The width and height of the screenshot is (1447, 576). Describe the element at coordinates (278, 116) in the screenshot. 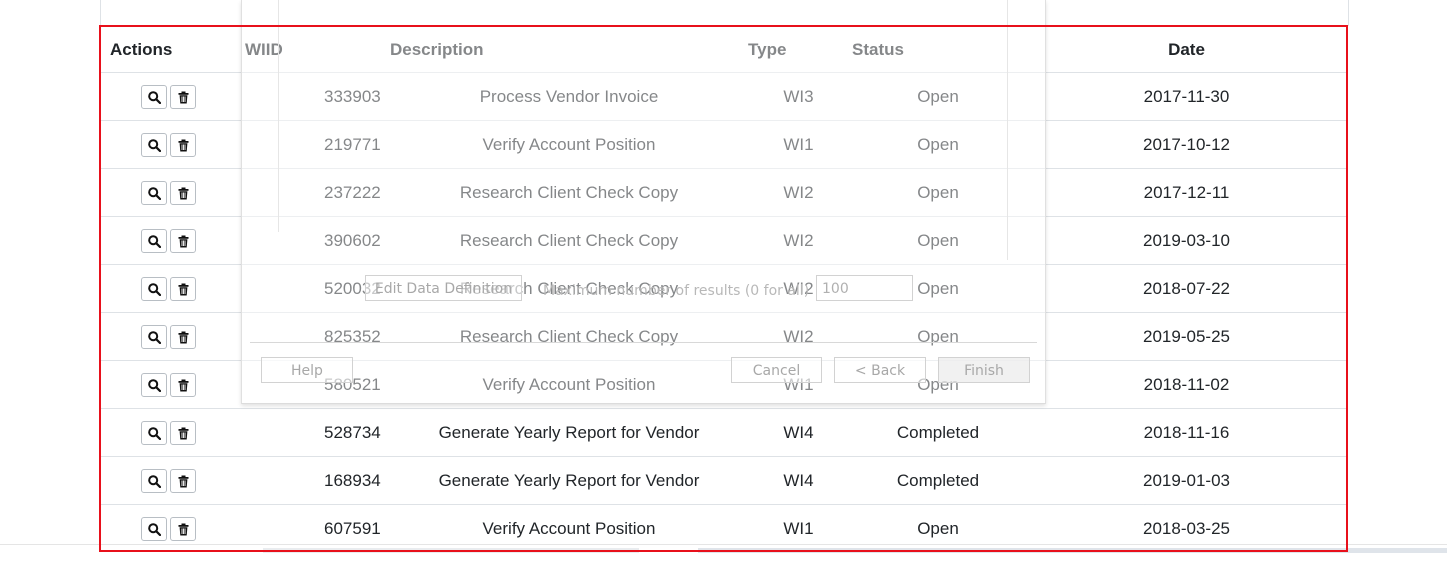

I see `dialog-divider-left` at that location.